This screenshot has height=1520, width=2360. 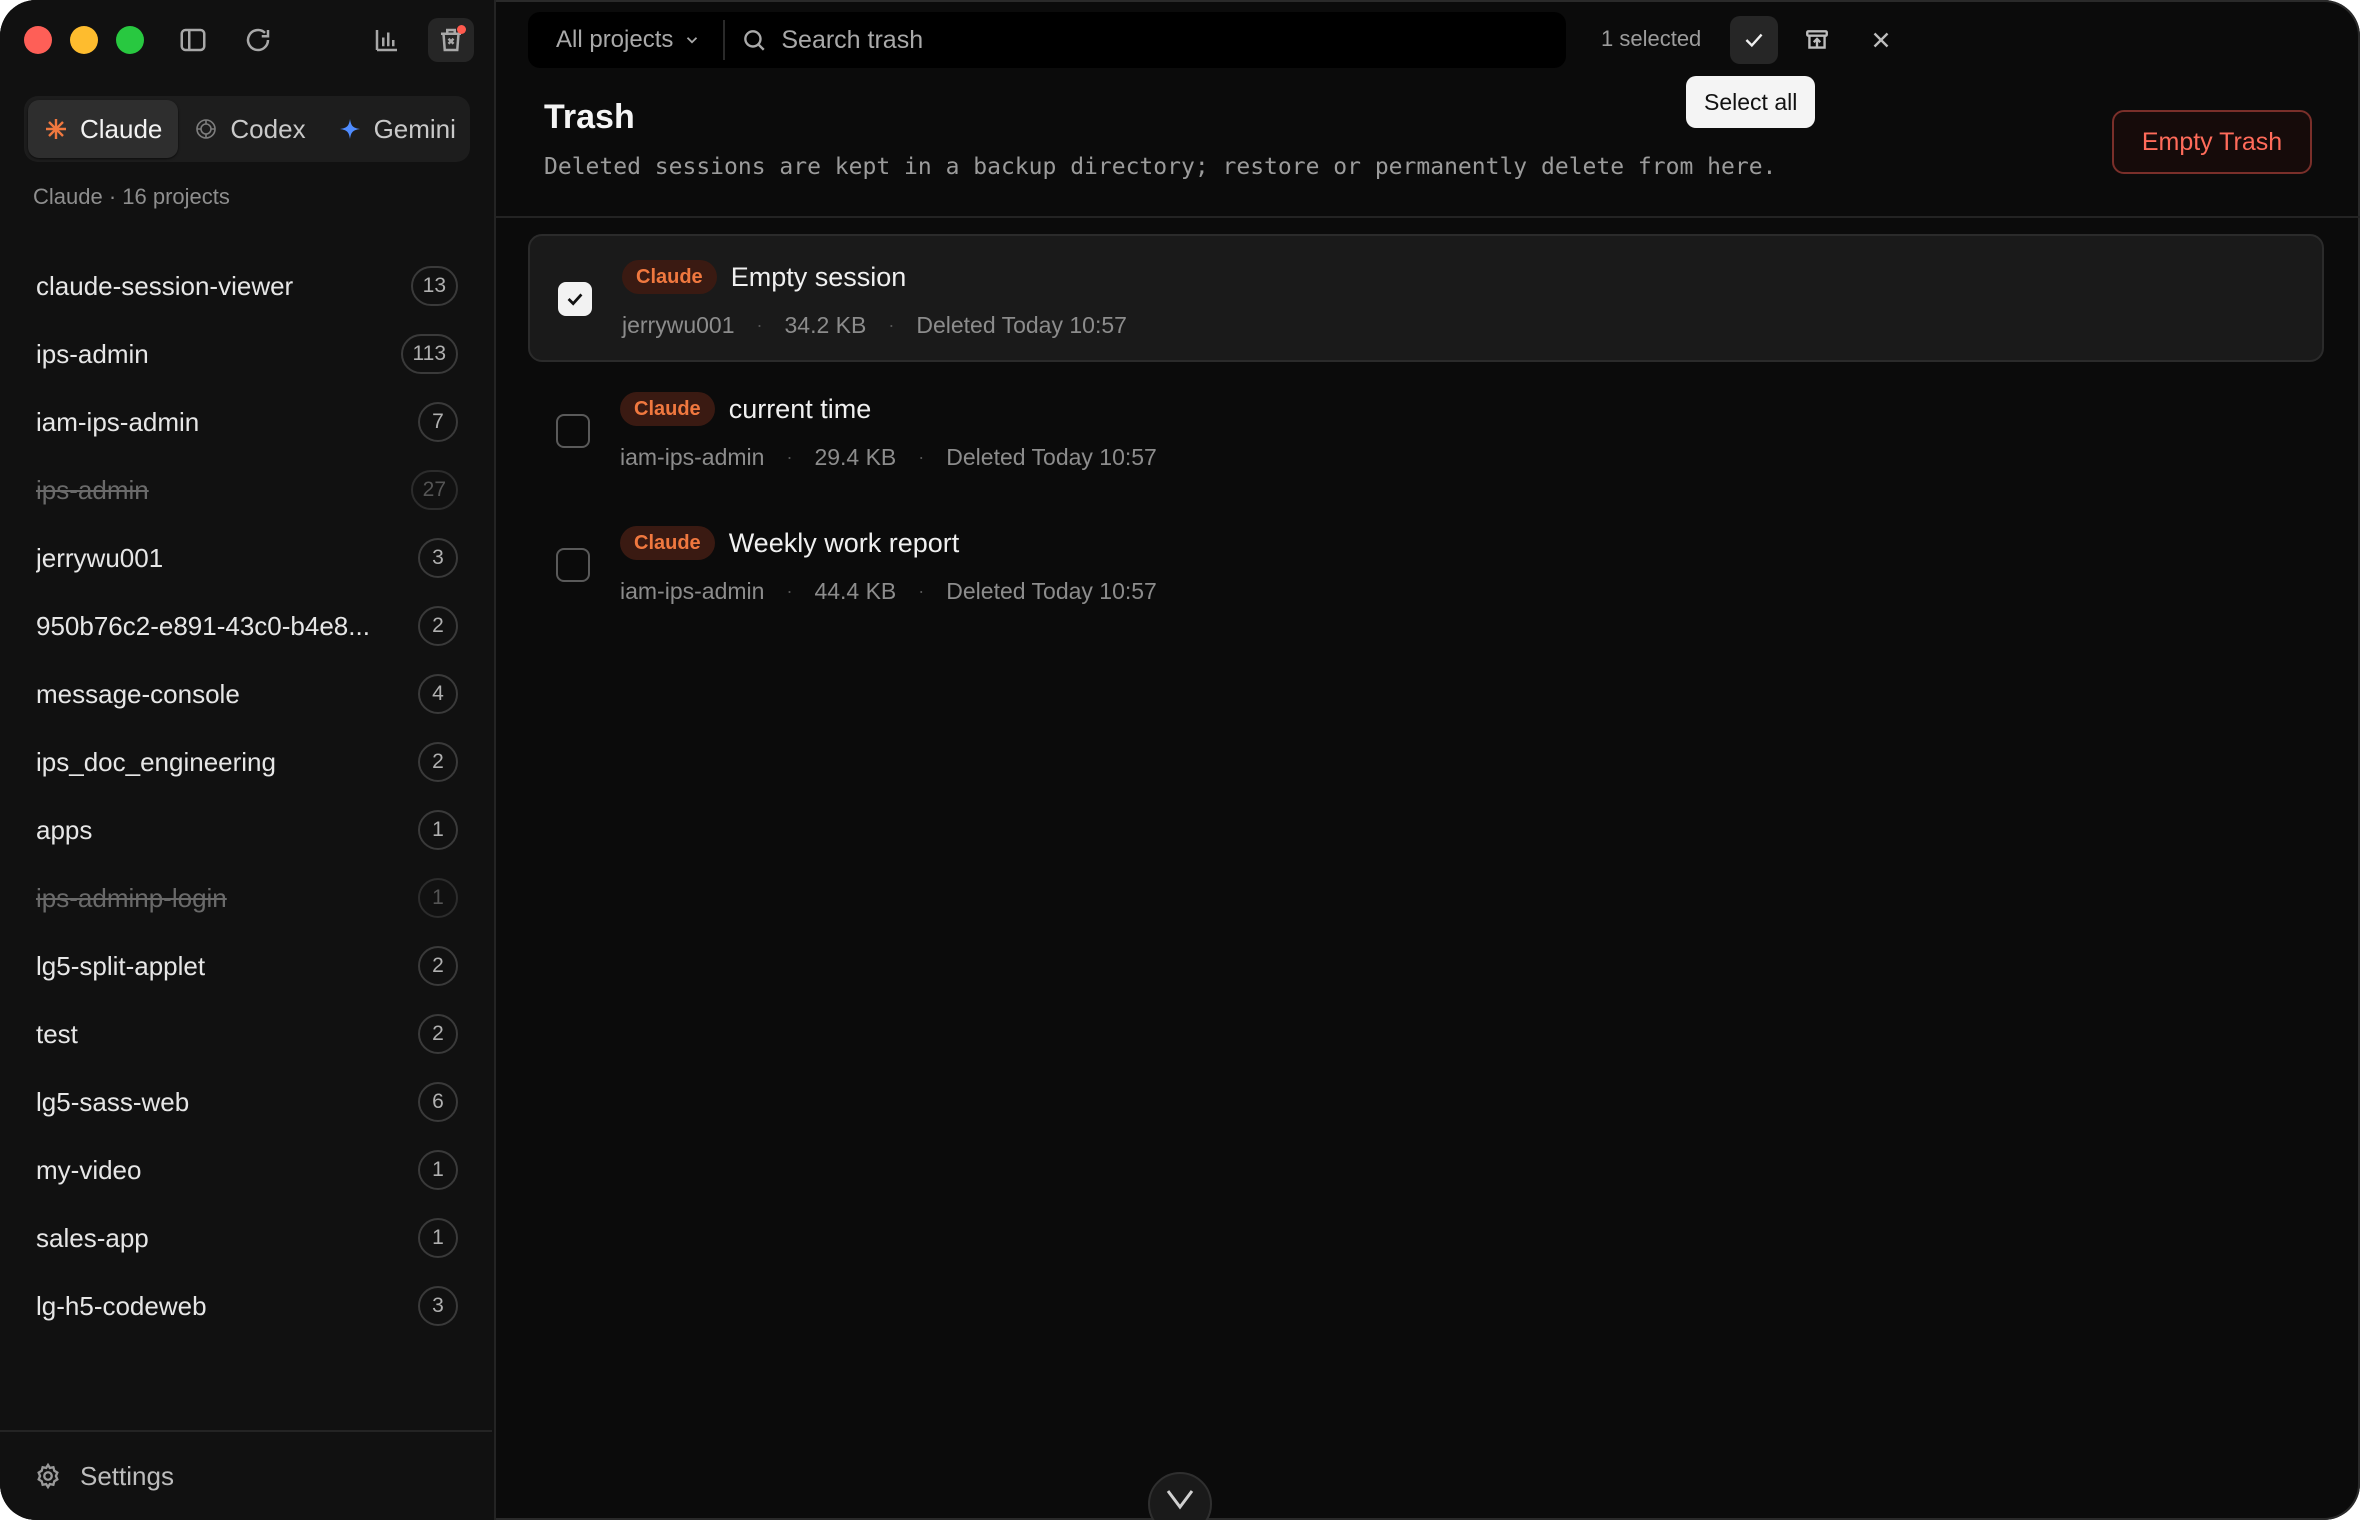 I want to click on provider-tab-claude: Claude, so click(x=103, y=129).